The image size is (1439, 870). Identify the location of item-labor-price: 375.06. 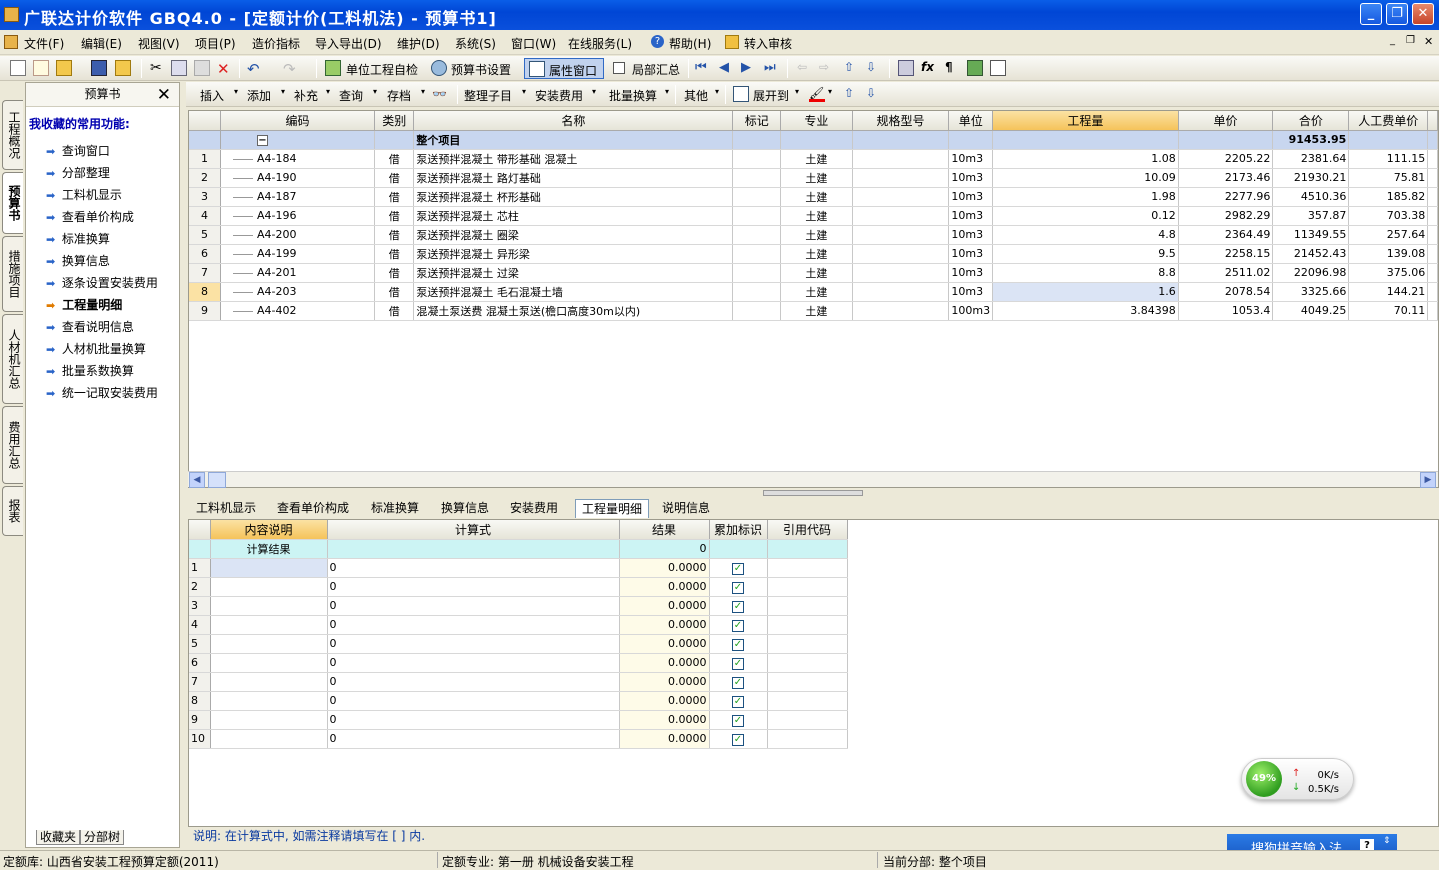
(1388, 273).